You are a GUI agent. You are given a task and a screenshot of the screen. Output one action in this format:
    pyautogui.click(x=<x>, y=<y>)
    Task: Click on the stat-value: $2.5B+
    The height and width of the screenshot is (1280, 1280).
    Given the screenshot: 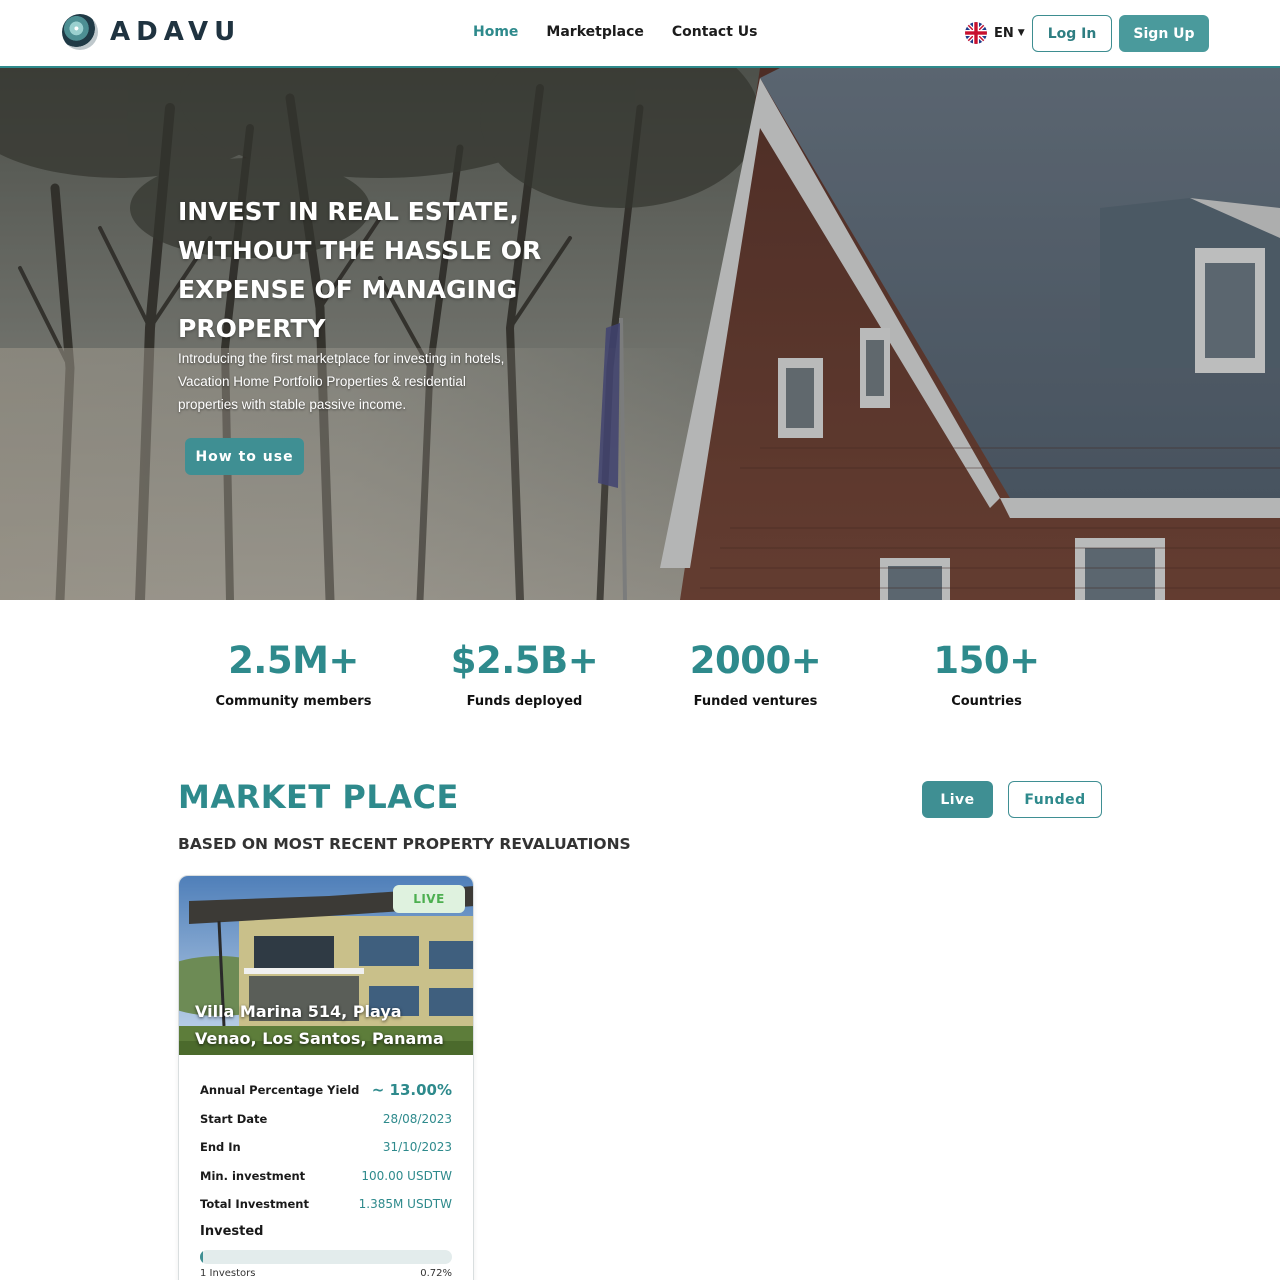 What is the action you would take?
    pyautogui.click(x=524, y=660)
    